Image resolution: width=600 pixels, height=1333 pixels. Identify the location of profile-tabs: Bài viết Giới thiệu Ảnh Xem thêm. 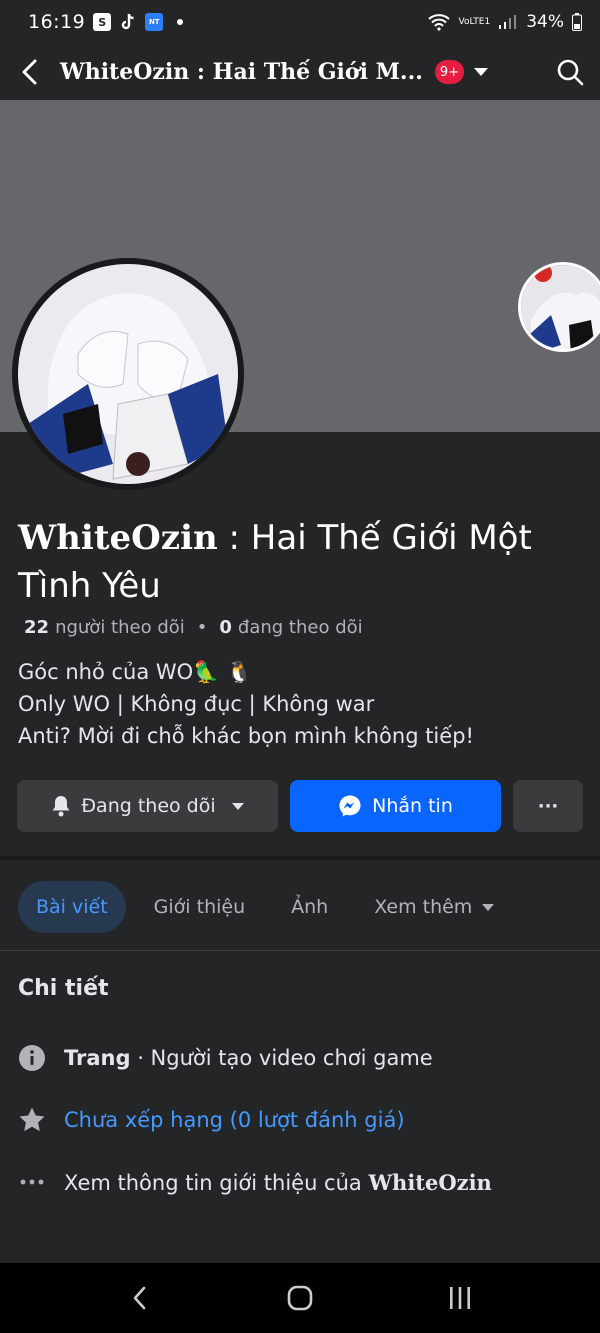
(265, 907).